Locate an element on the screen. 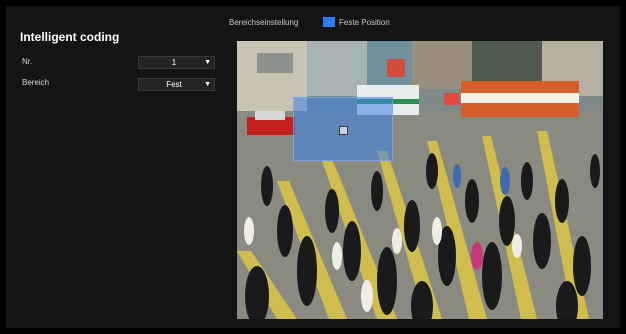 The width and height of the screenshot is (626, 334). fixed-position-region is located at coordinates (343, 129).